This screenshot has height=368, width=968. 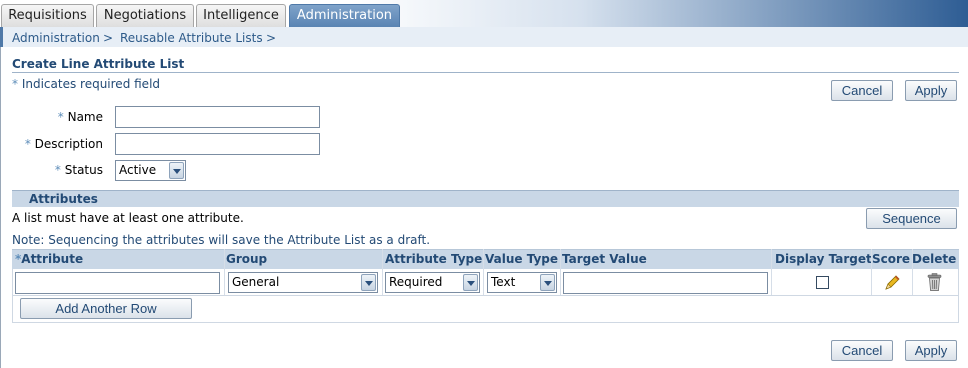 I want to click on attribute-type-select-value: Required, so click(x=416, y=282).